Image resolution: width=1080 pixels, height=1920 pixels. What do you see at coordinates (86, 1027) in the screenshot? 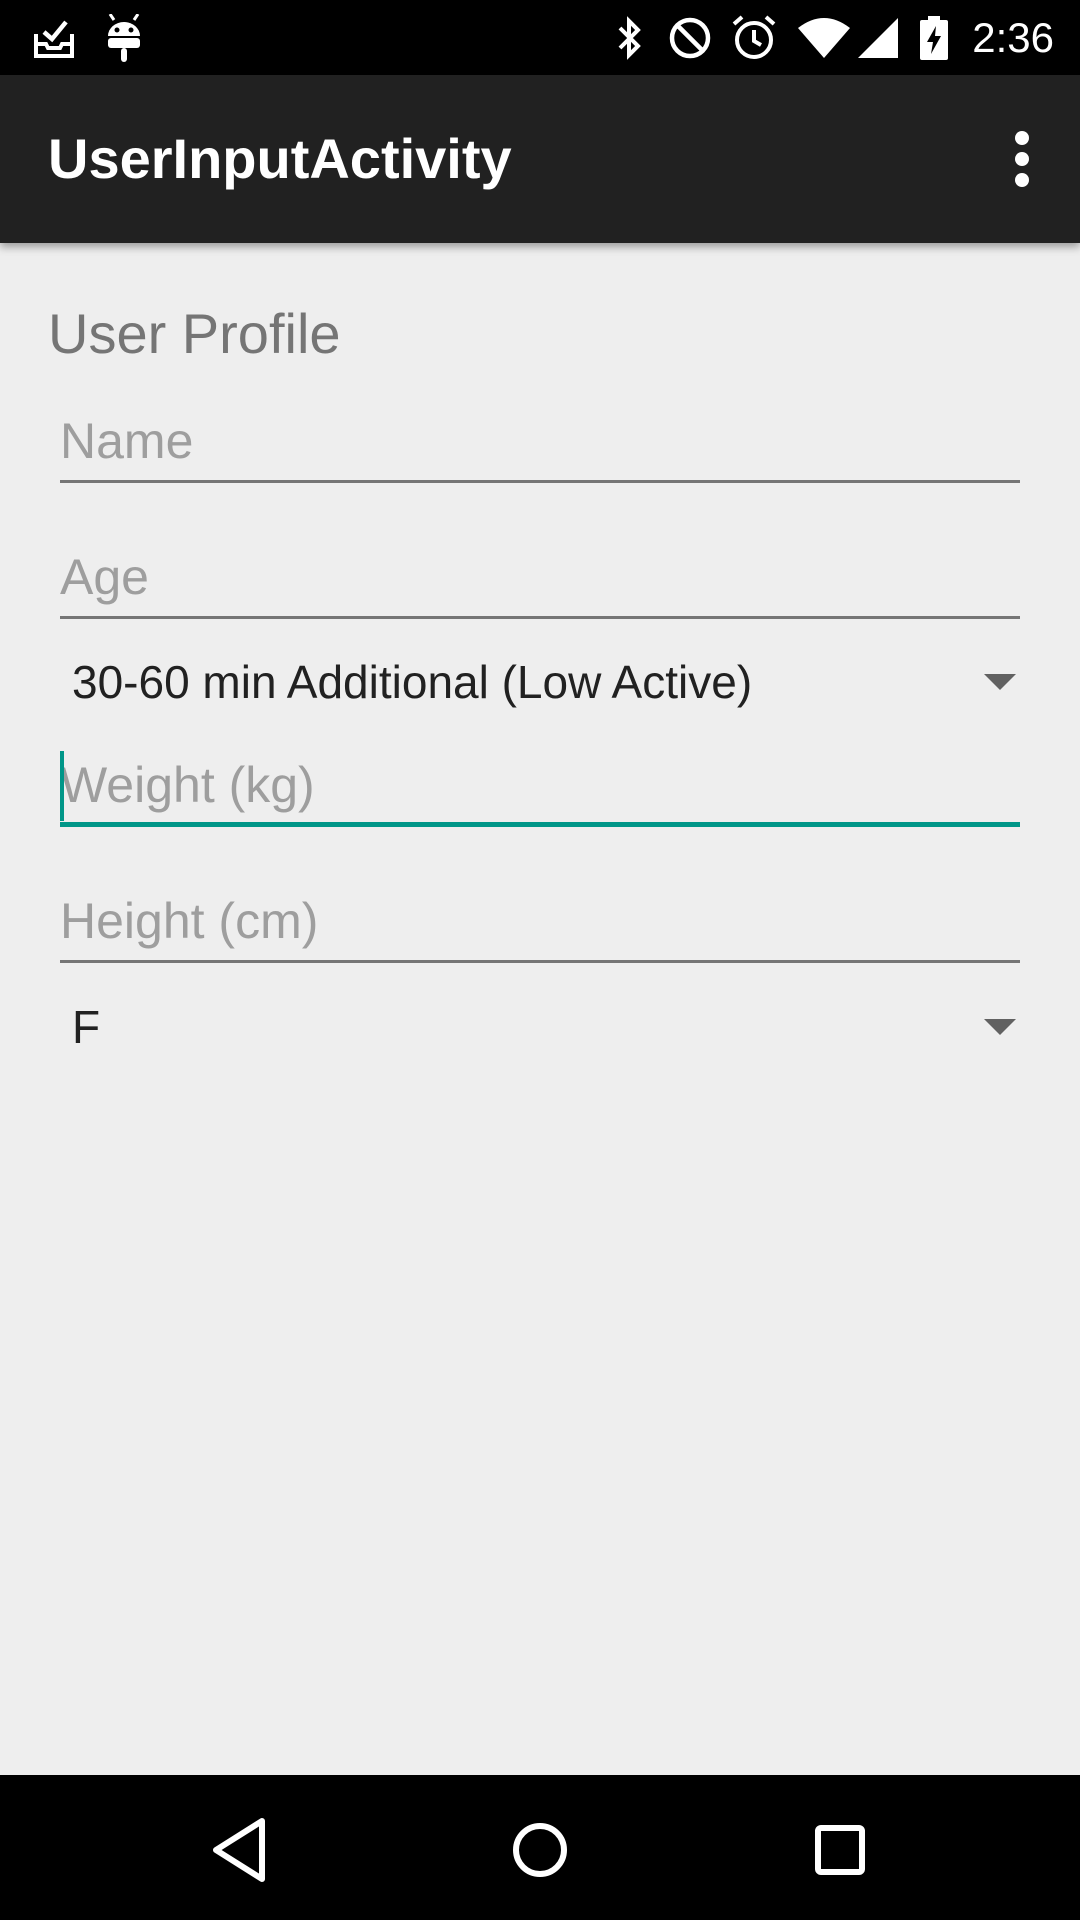
I see `sex-value: F` at bounding box center [86, 1027].